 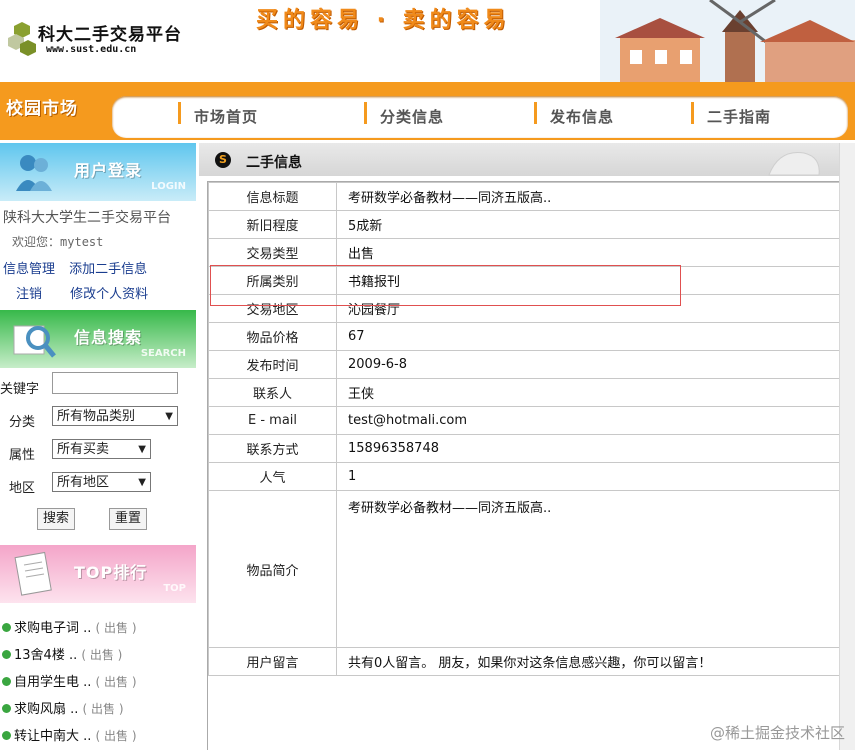 I want to click on decorative-corner-icon, so click(x=794, y=163).